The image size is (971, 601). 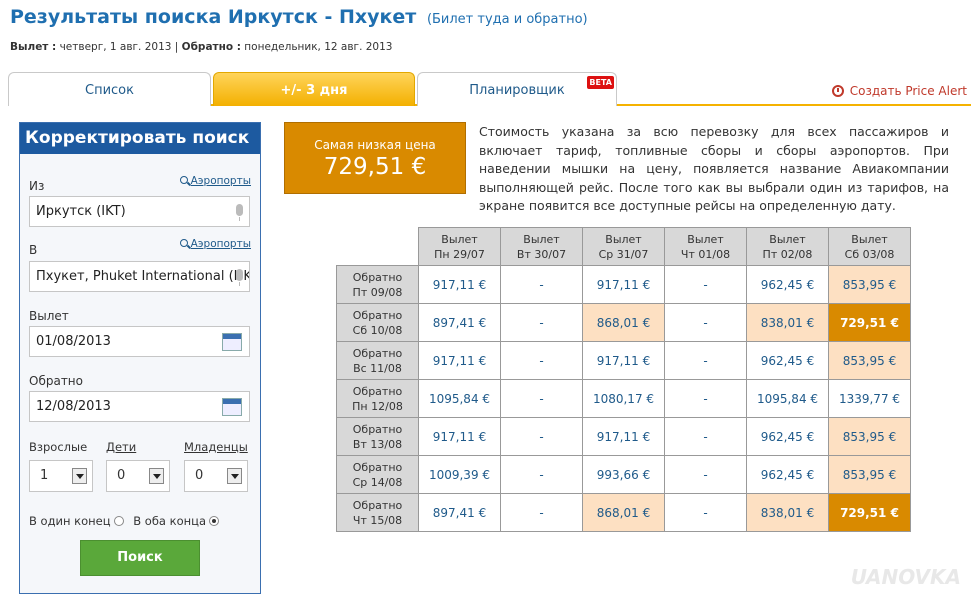 I want to click on to-label: В, so click(x=33, y=250).